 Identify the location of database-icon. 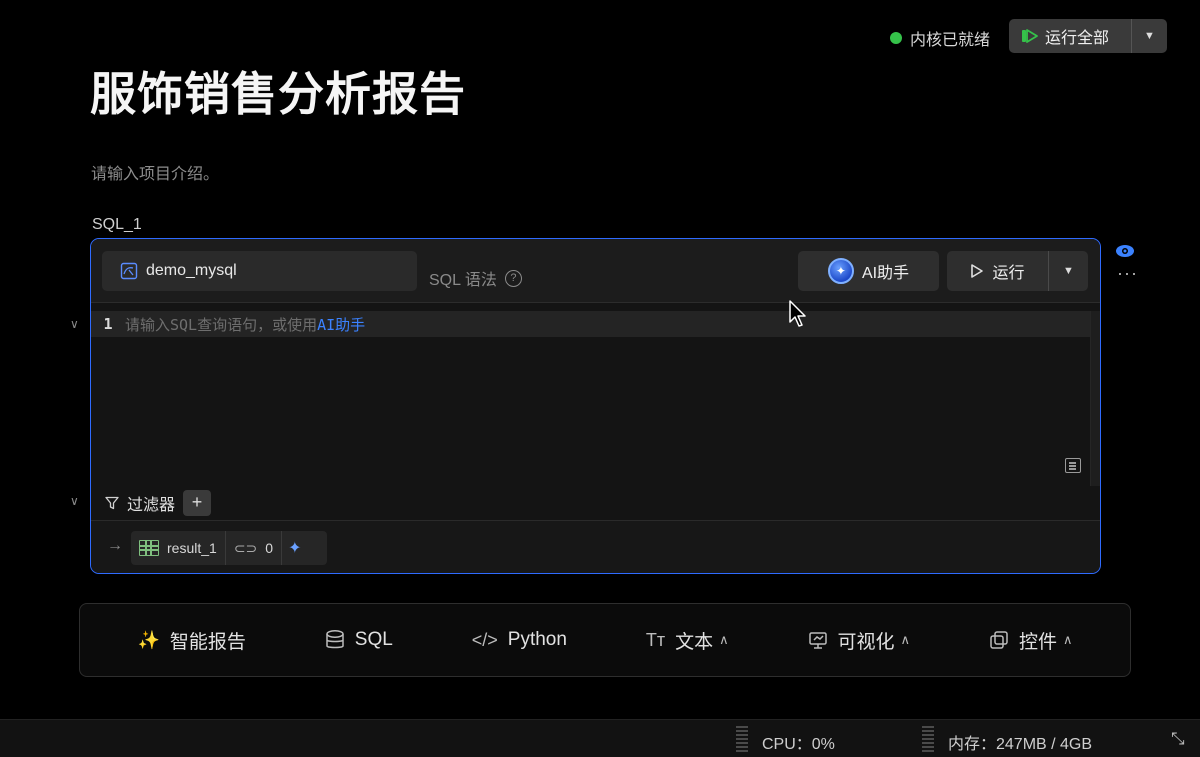
(335, 639).